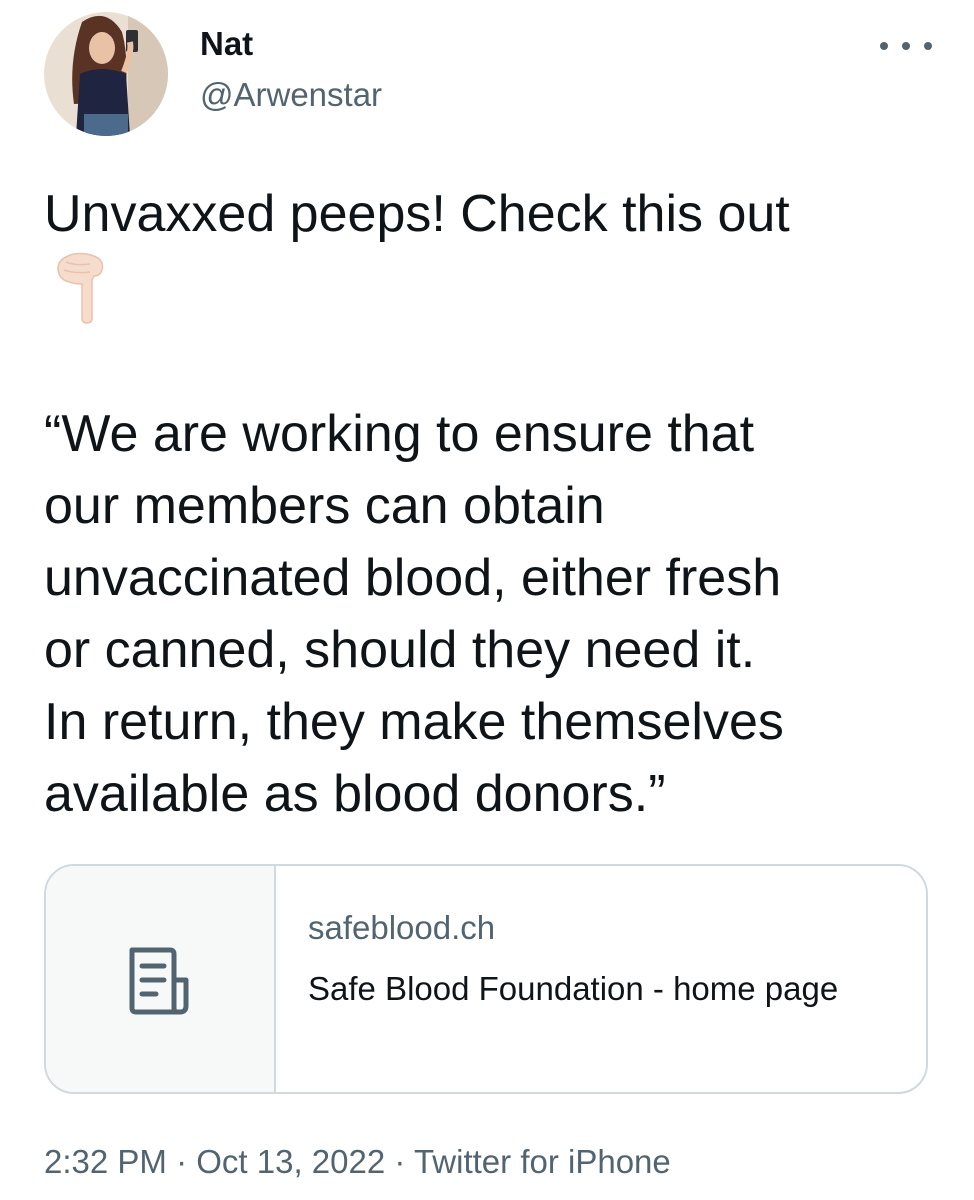  I want to click on more-options-button, so click(906, 46).